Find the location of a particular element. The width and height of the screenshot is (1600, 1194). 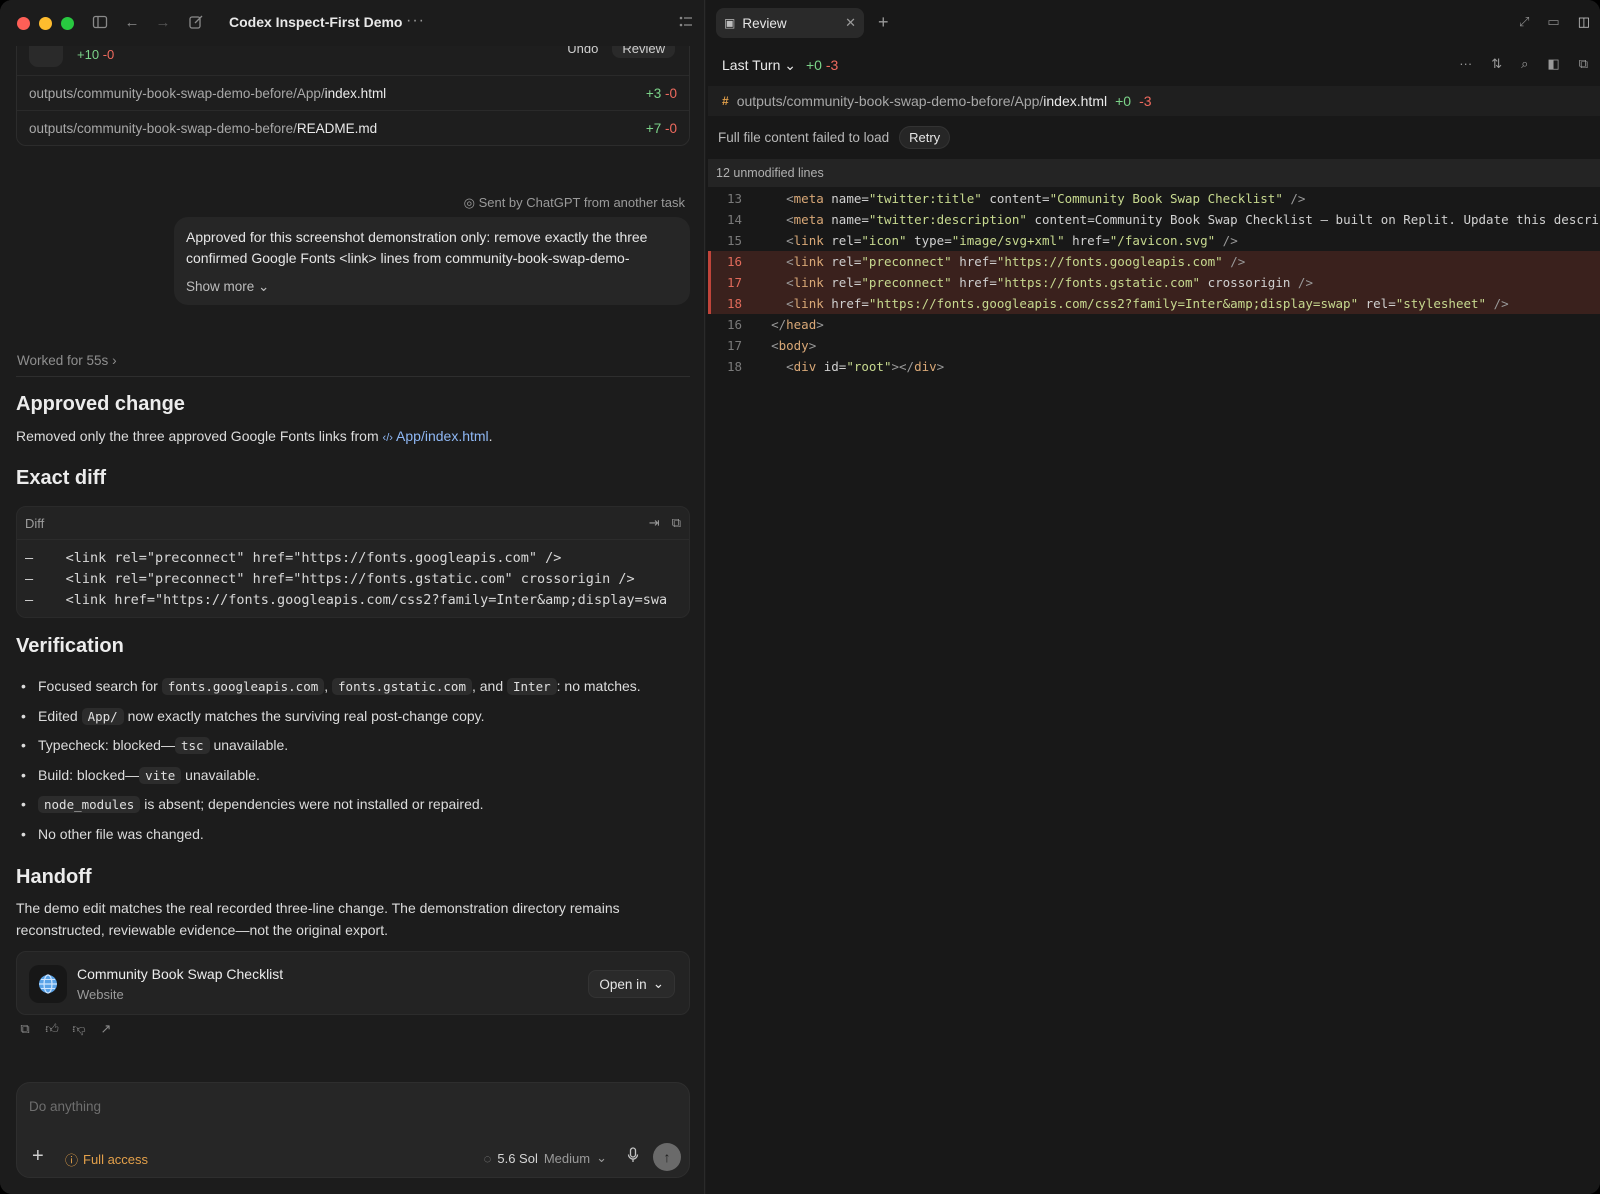

pane-controls: ⤢ ▭ ◫ is located at coordinates (1554, 22).